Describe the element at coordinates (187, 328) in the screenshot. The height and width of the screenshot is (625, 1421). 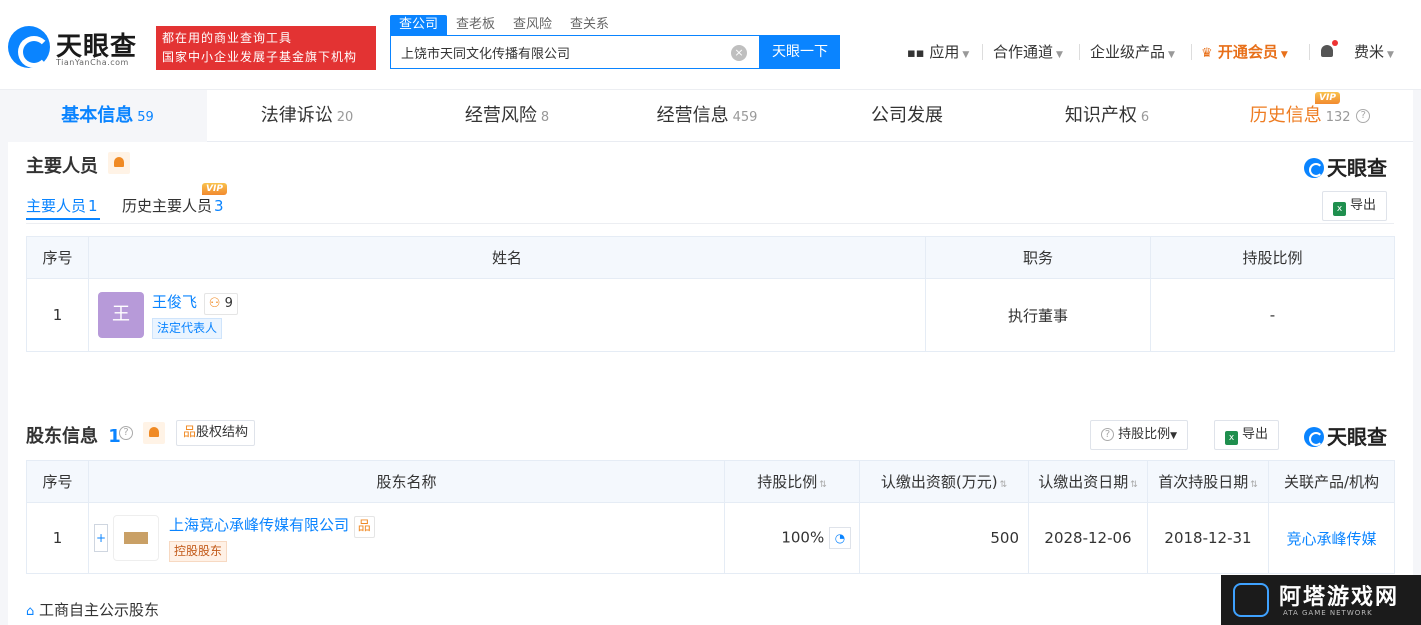
I see `legal-rep-tag: 法定代表人` at that location.